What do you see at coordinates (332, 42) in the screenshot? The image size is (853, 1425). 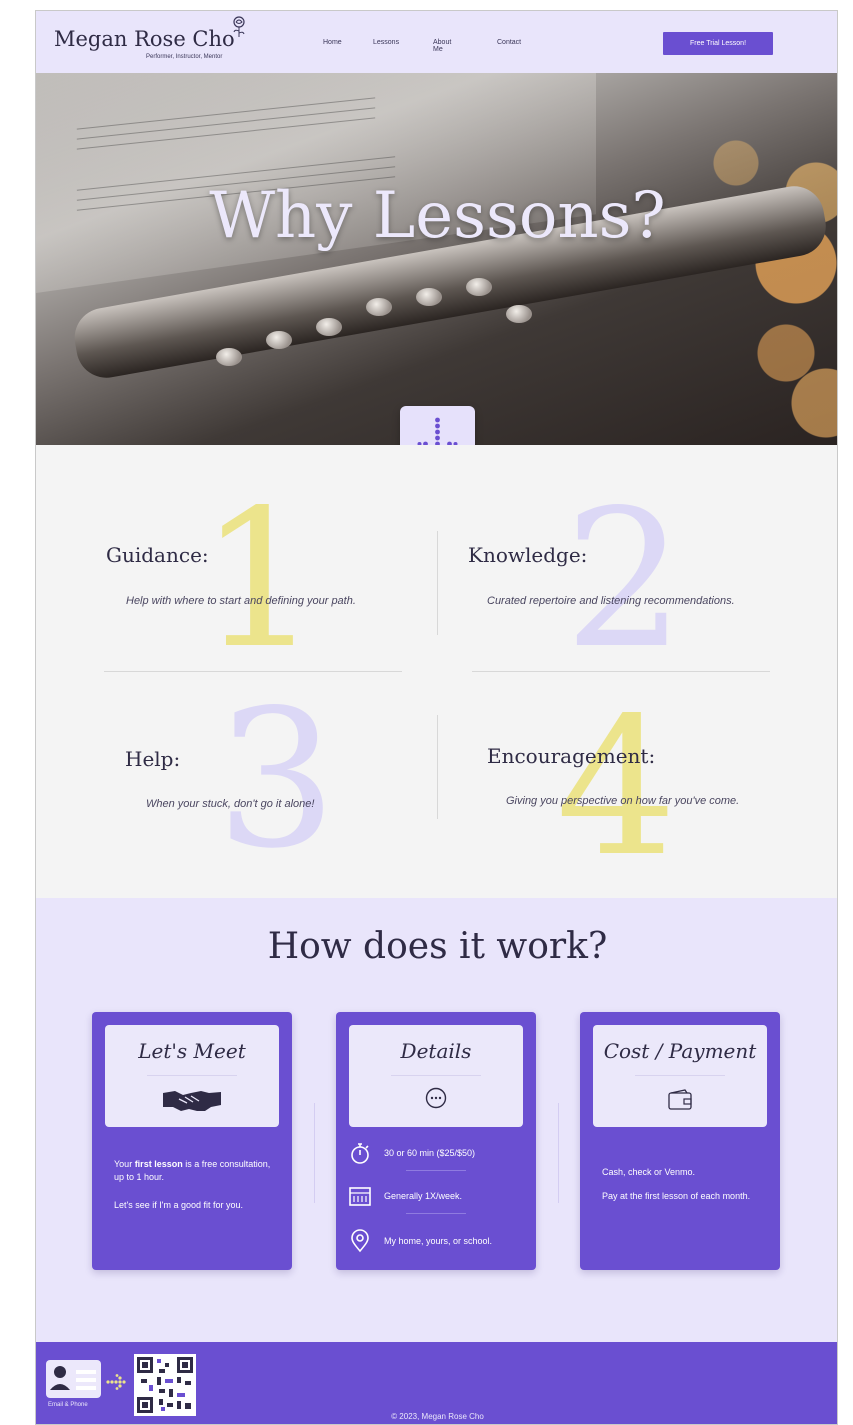 I see `nav-home: Home` at bounding box center [332, 42].